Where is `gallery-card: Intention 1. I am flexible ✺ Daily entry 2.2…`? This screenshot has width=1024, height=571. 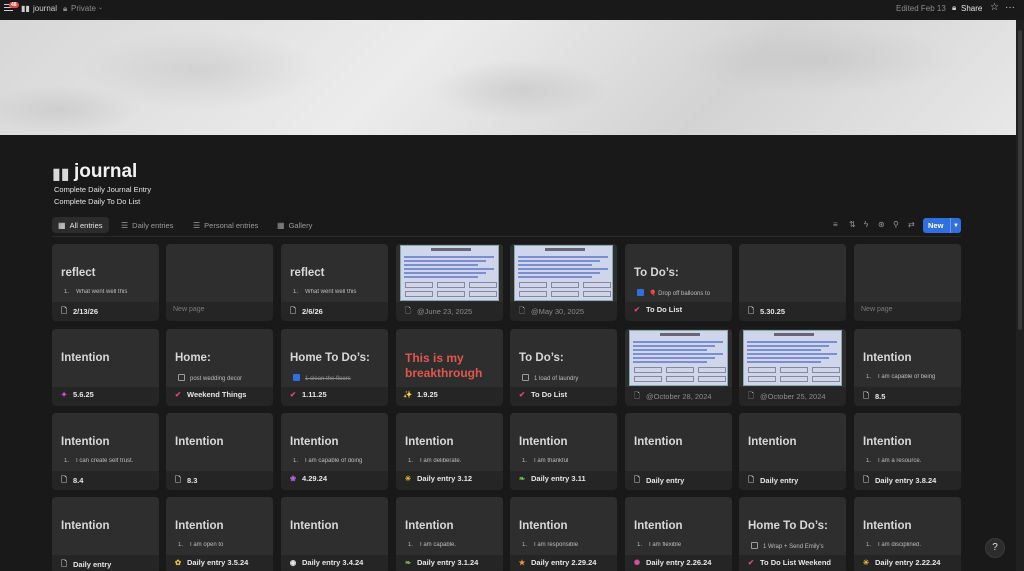 gallery-card: Intention 1. I am flexible ✺ Daily entry 2.2… is located at coordinates (678, 534).